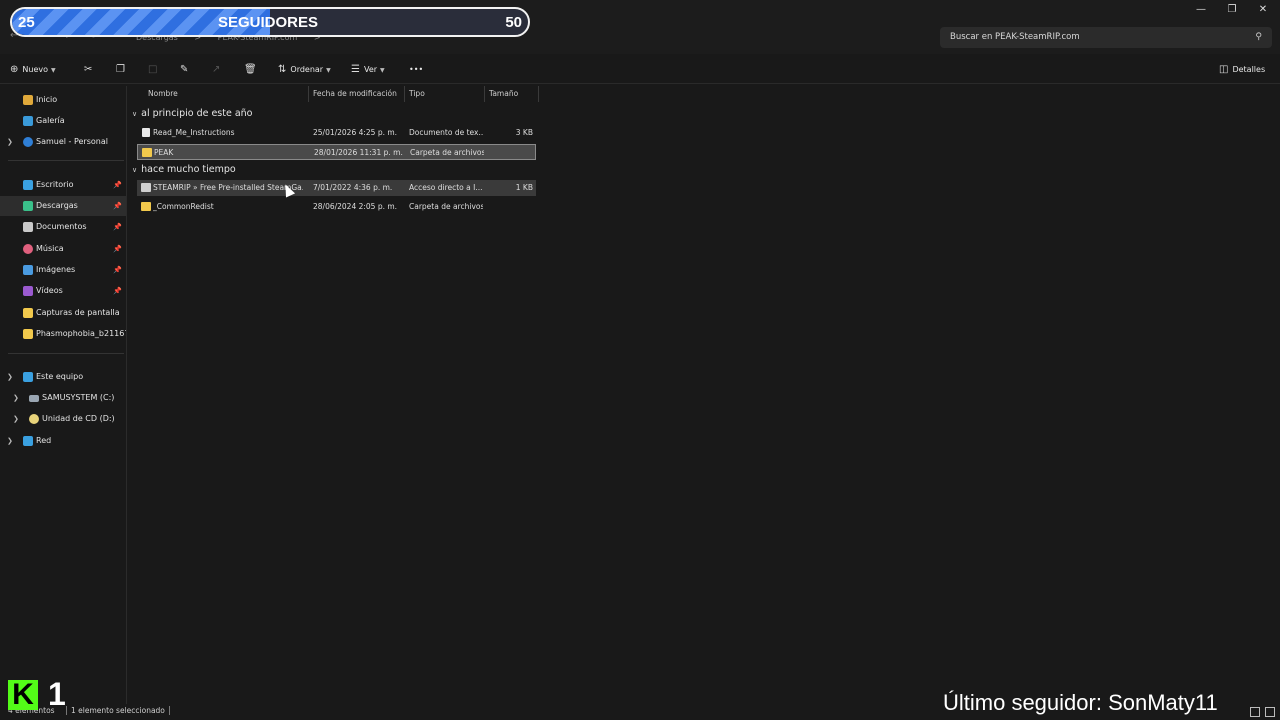  I want to click on delete-button: 🗑, so click(252, 70).